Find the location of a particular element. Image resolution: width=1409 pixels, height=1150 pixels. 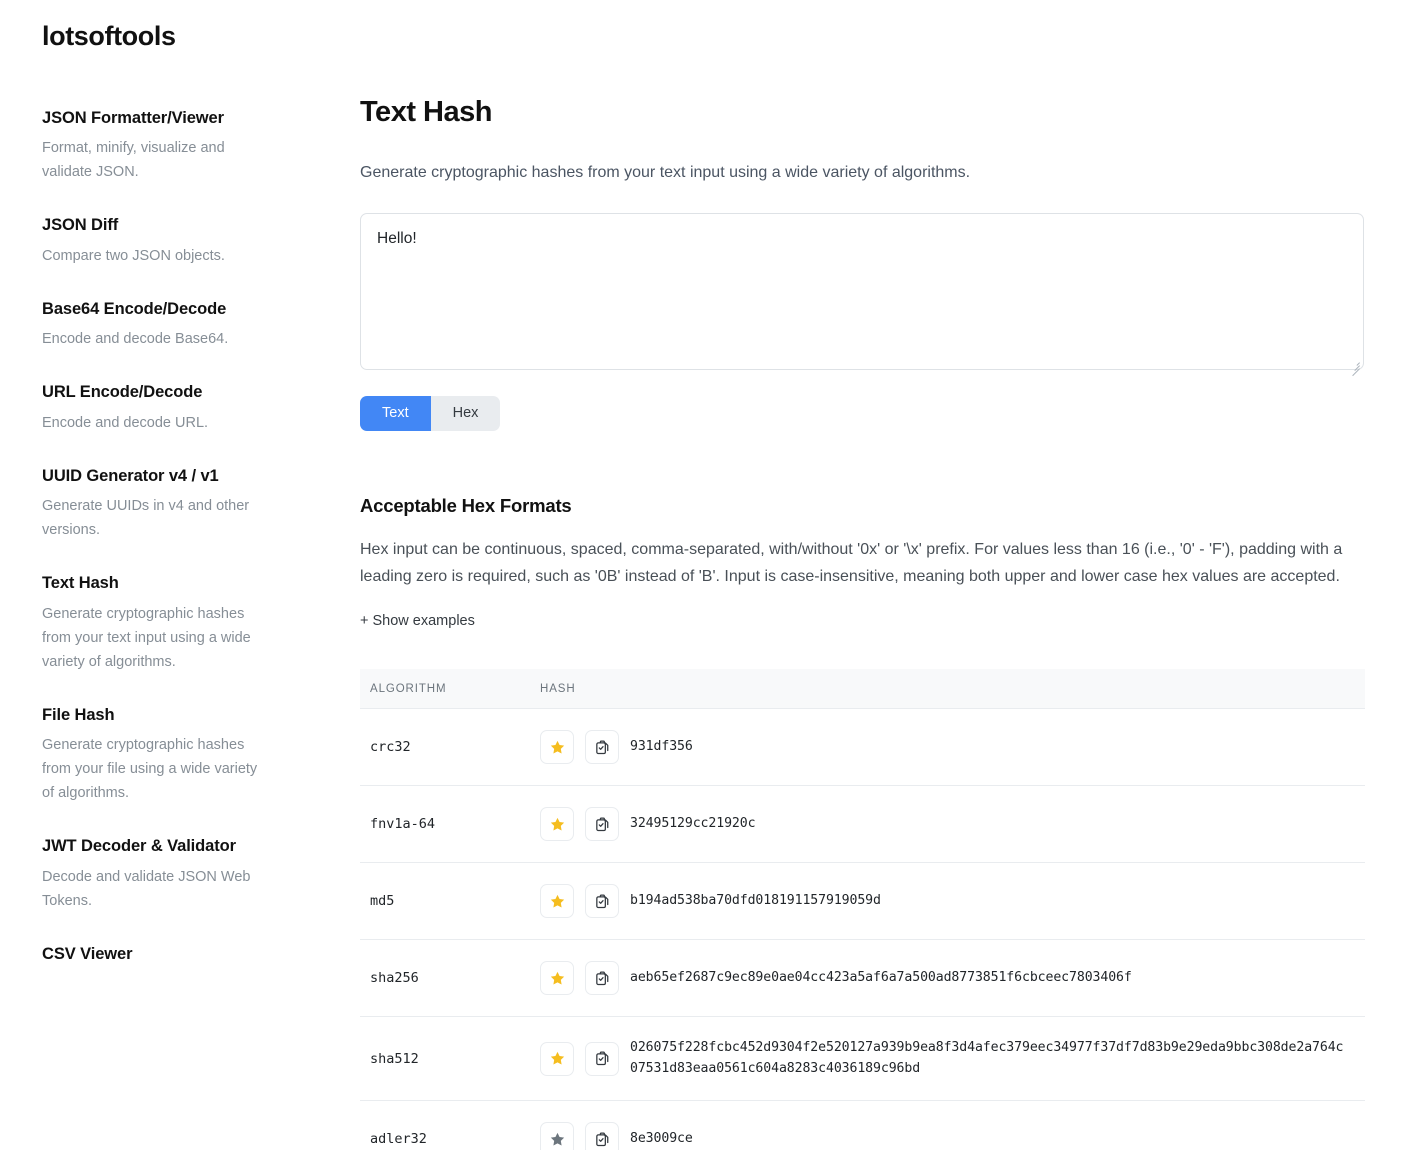

sidebar-item-title: UUID Generator v4 / v1 is located at coordinates (130, 475).